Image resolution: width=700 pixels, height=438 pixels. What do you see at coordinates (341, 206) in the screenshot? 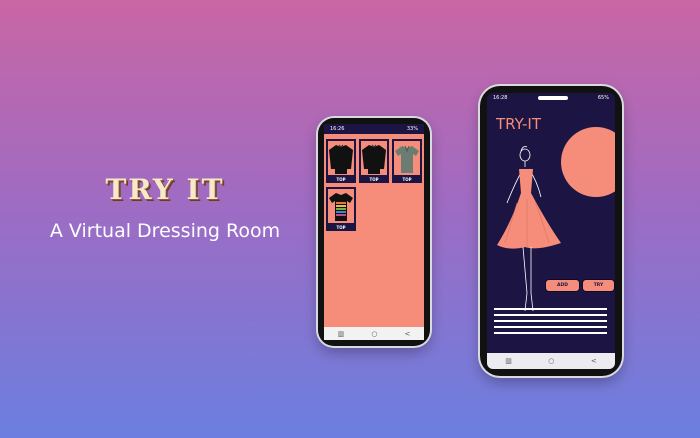
I see `striped-t-shirt-icon` at bounding box center [341, 206].